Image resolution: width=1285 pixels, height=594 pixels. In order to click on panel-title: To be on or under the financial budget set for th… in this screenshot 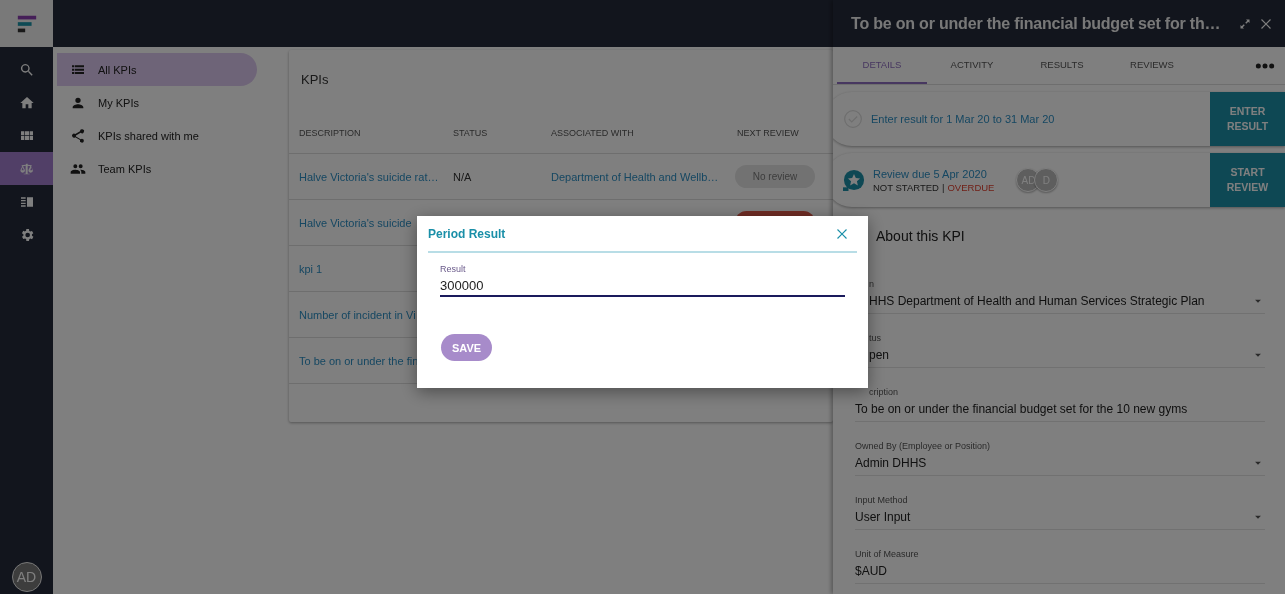, I will do `click(1036, 23)`.